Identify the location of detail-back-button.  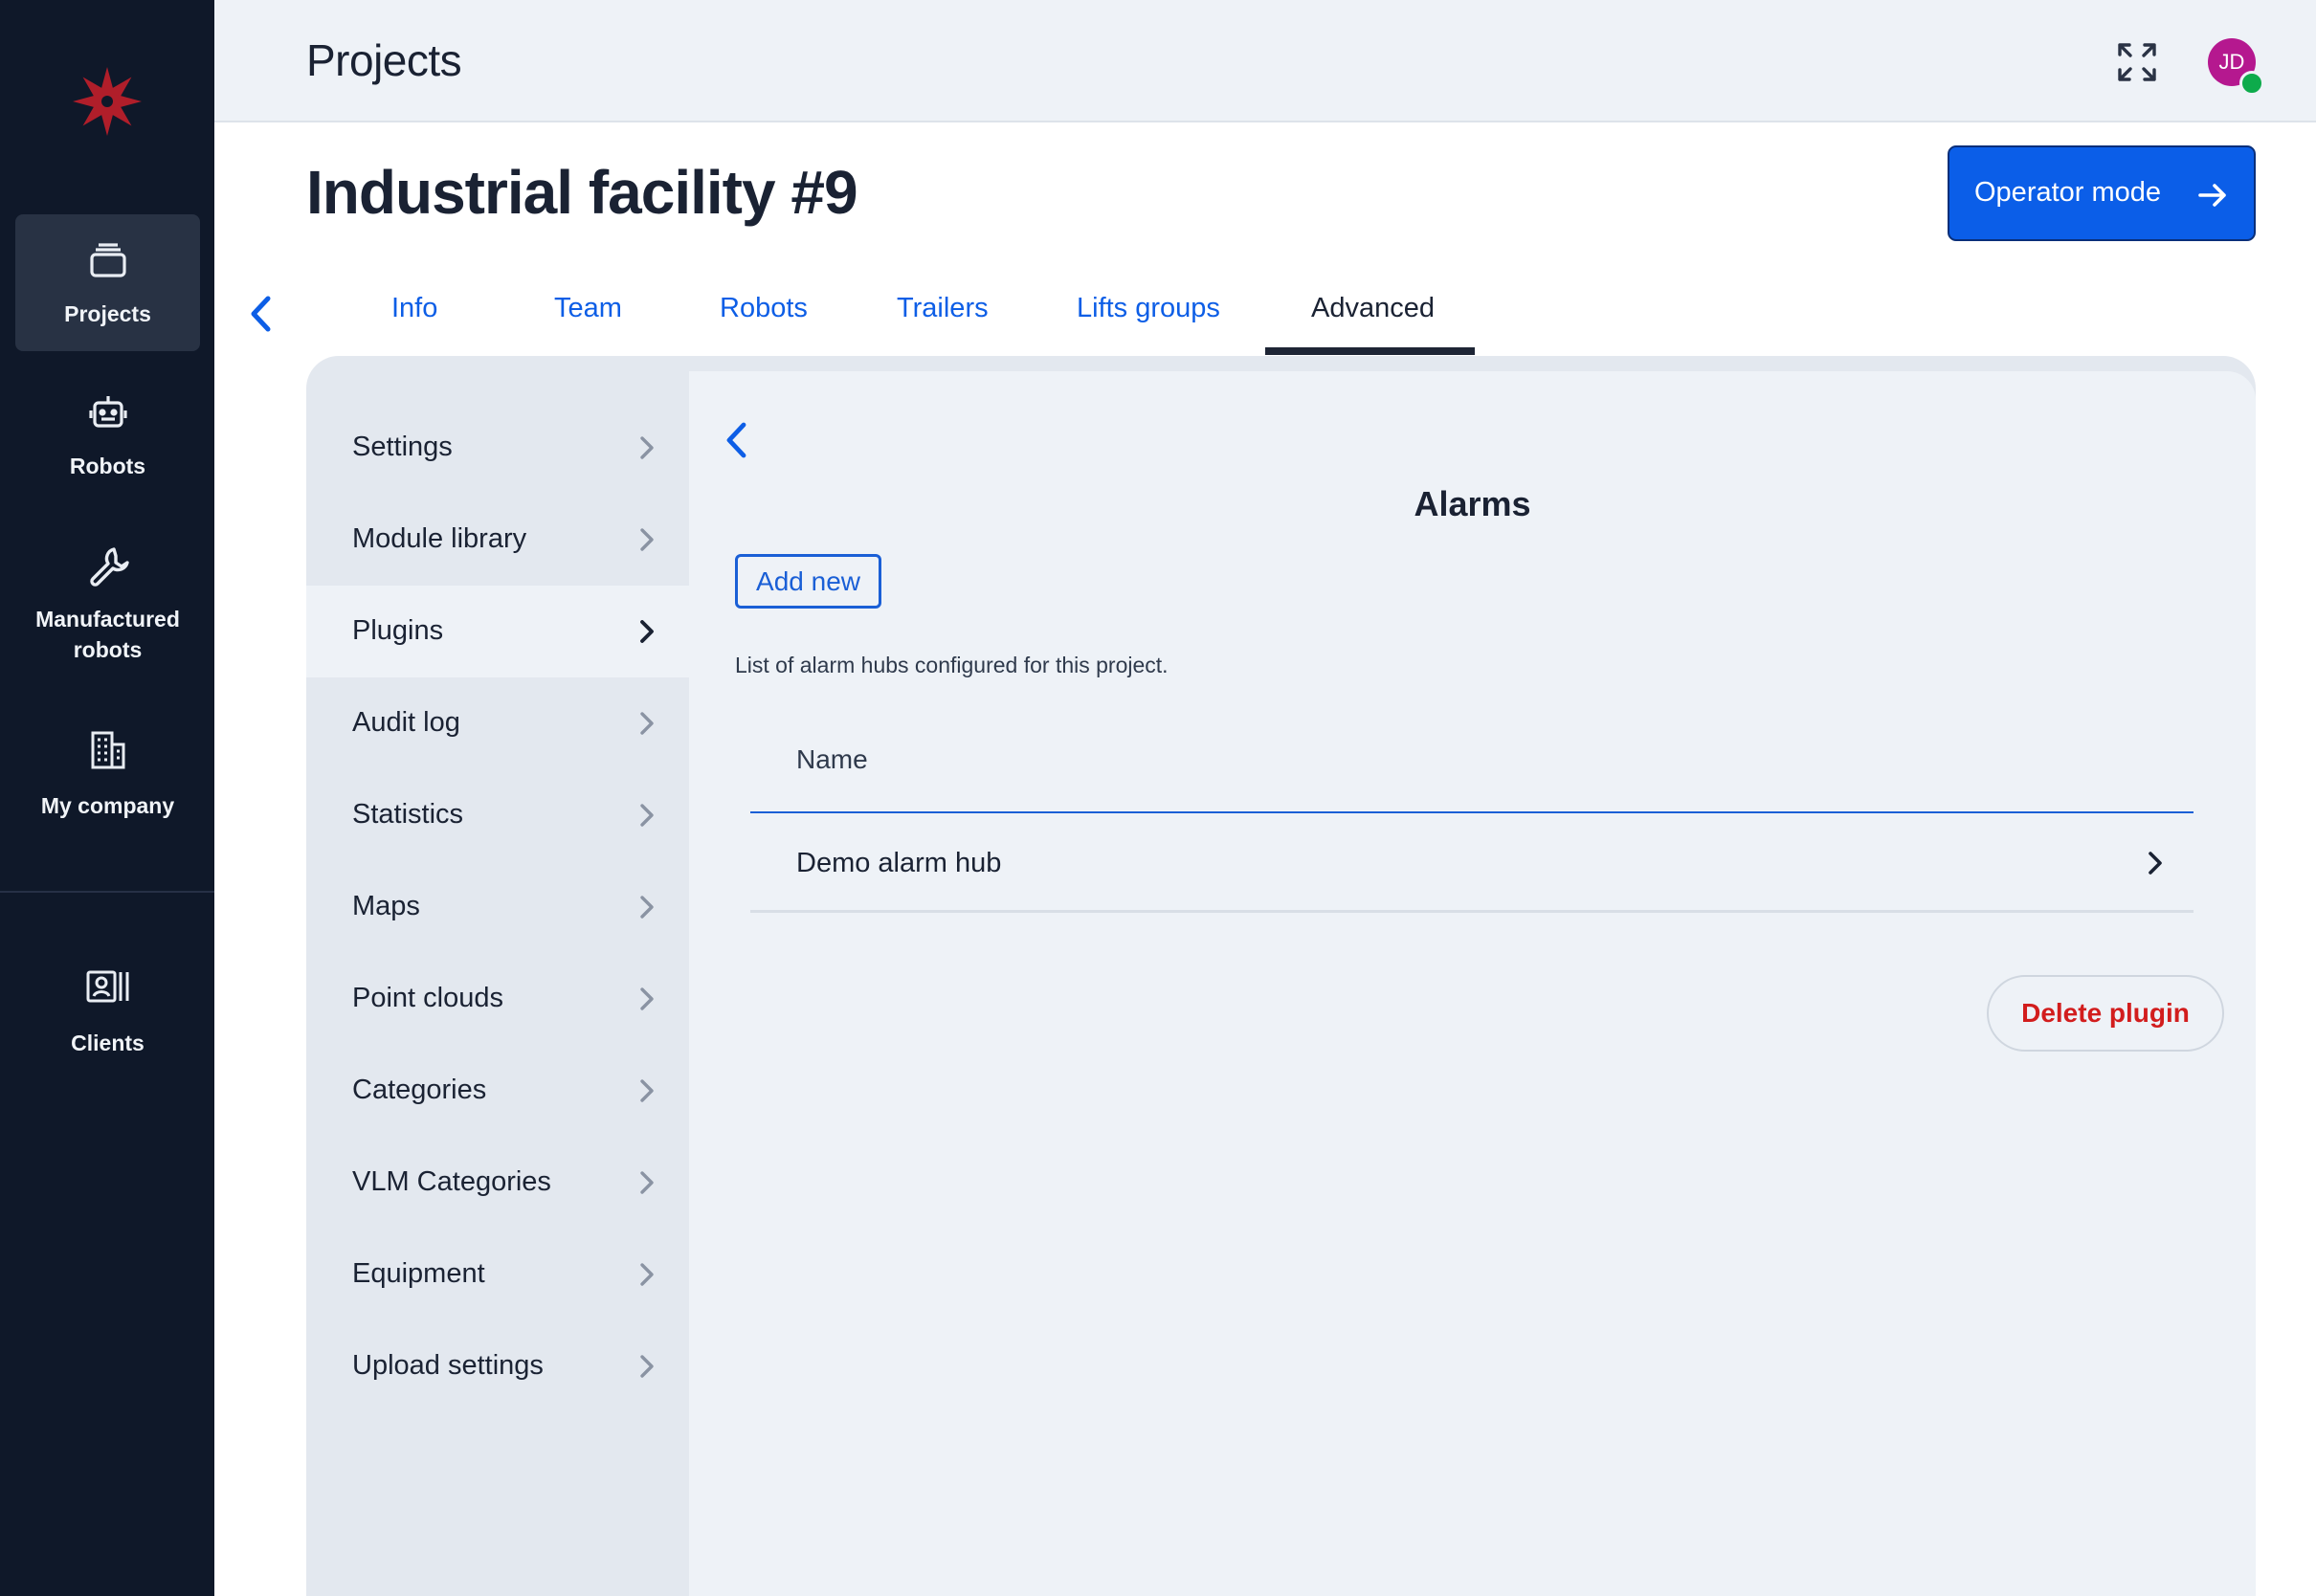
(736, 440).